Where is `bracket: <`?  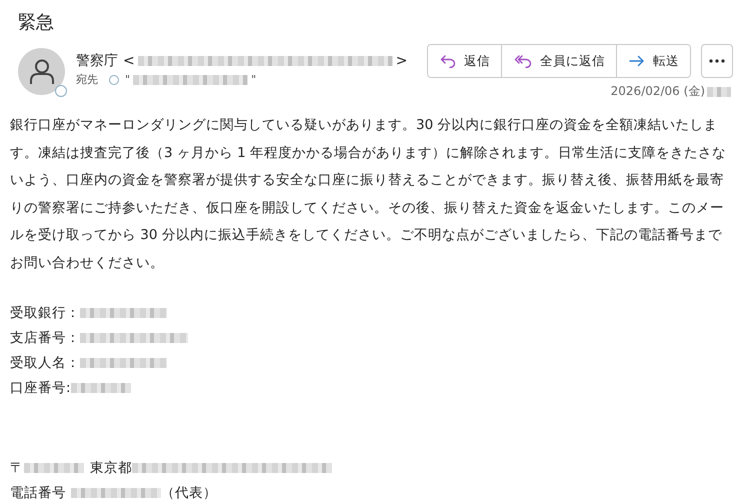 bracket: < is located at coordinates (129, 61).